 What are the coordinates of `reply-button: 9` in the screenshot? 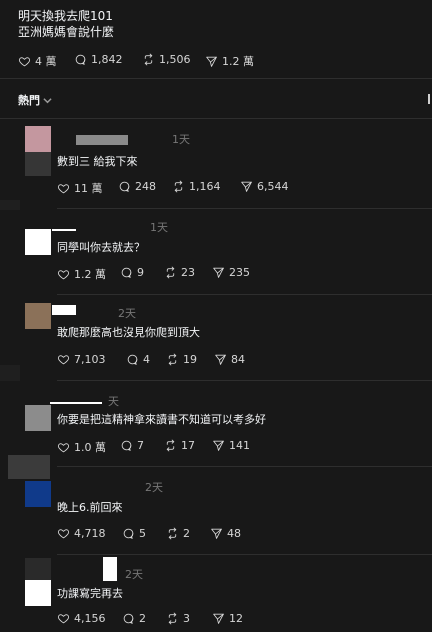 It's located at (132, 272).